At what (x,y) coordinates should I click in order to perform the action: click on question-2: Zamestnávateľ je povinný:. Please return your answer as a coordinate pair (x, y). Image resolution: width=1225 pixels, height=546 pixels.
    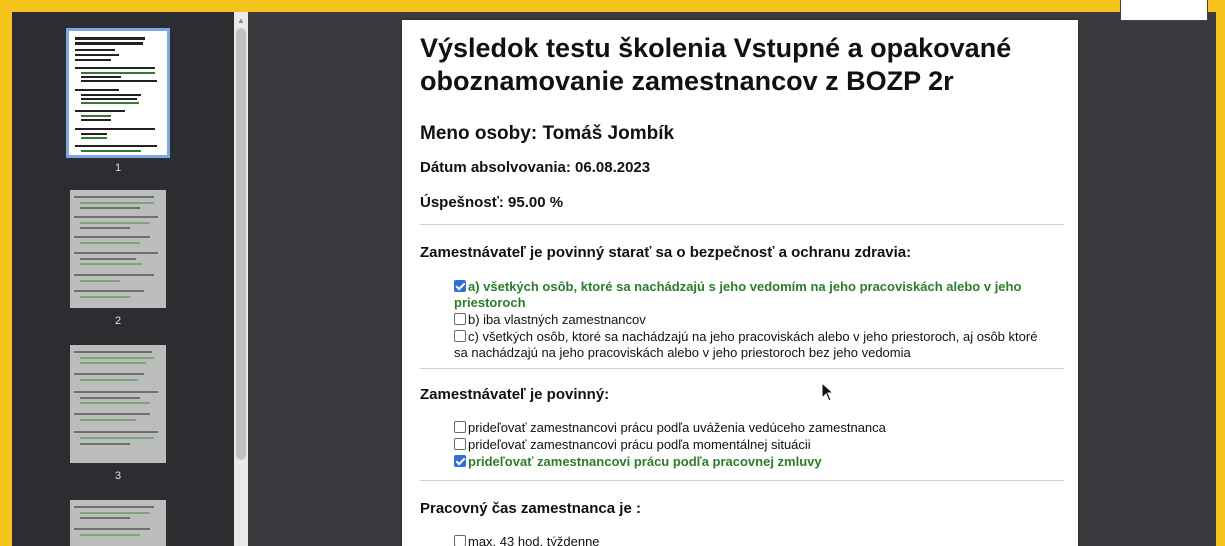
    Looking at the image, I should click on (515, 394).